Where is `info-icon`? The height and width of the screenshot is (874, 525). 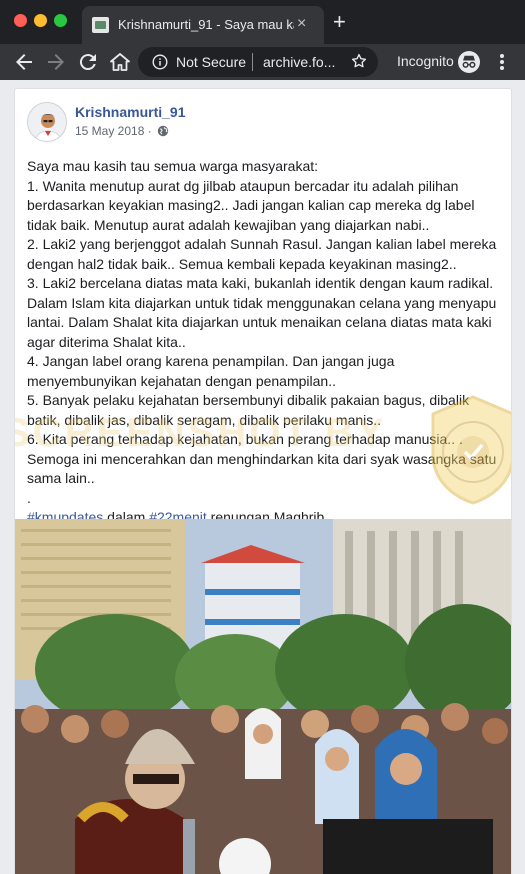
info-icon is located at coordinates (160, 62).